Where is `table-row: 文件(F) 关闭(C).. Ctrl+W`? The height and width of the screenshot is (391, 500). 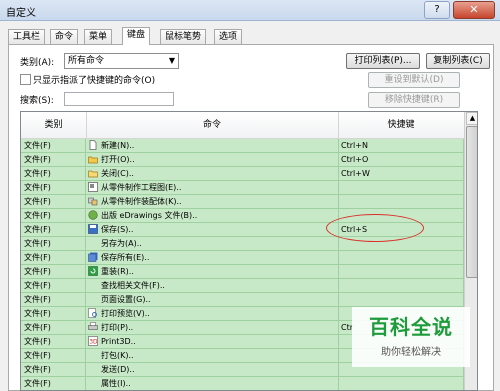
table-row: 文件(F) 关闭(C).. Ctrl+W is located at coordinates (249, 174).